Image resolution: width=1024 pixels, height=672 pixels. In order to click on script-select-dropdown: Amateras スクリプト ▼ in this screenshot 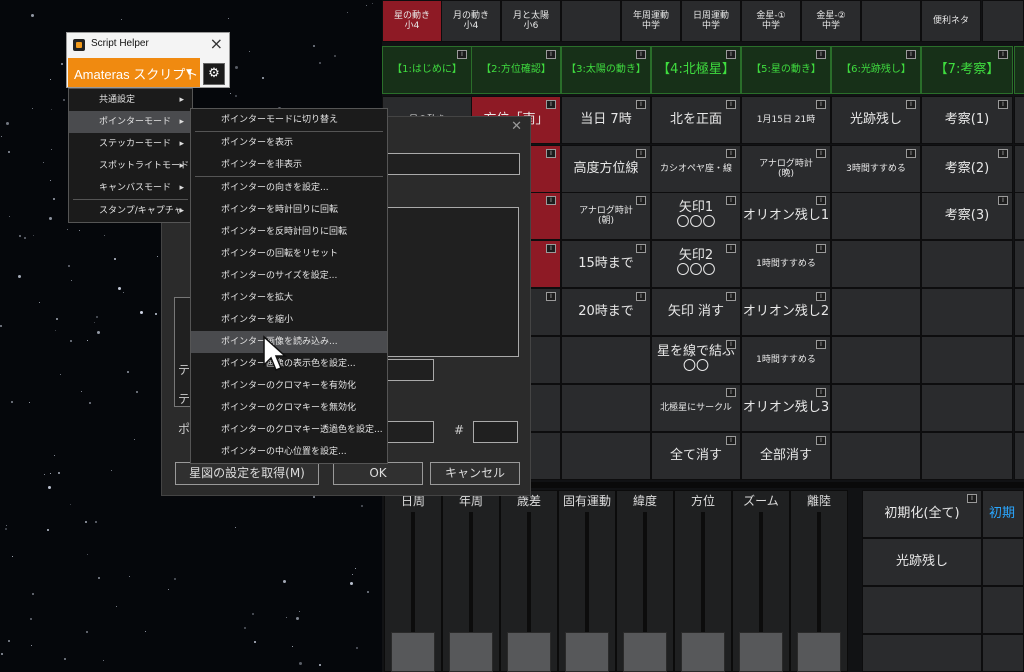, I will do `click(134, 72)`.